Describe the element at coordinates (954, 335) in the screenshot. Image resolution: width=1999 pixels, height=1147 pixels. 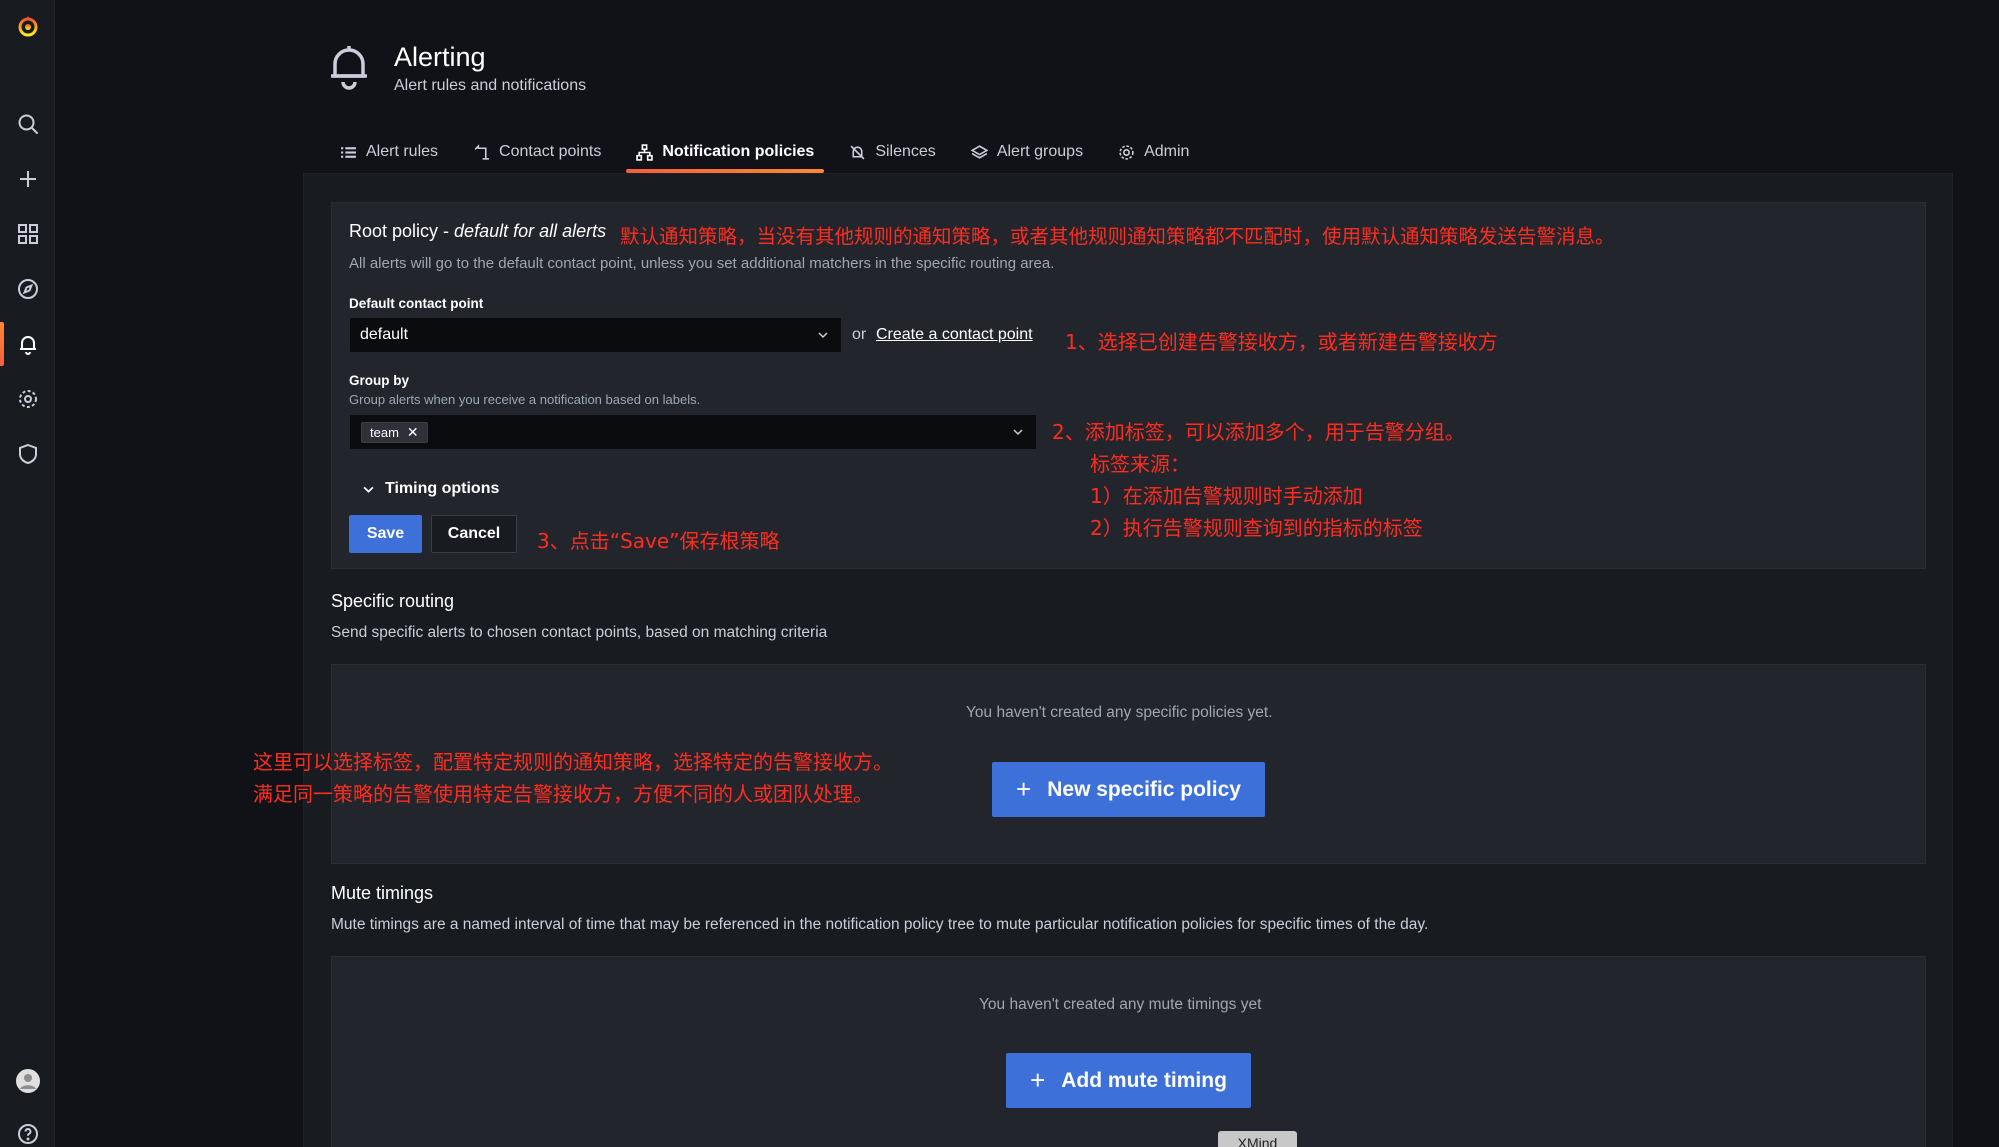
I see `create-contact-point-link: Create a contact point` at that location.